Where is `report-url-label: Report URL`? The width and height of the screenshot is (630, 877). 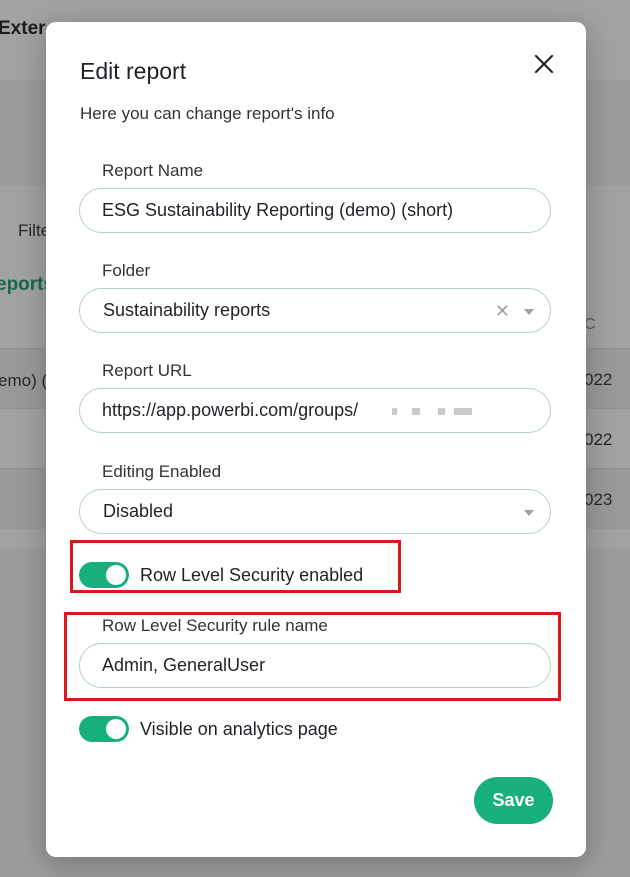
report-url-label: Report URL is located at coordinates (147, 370).